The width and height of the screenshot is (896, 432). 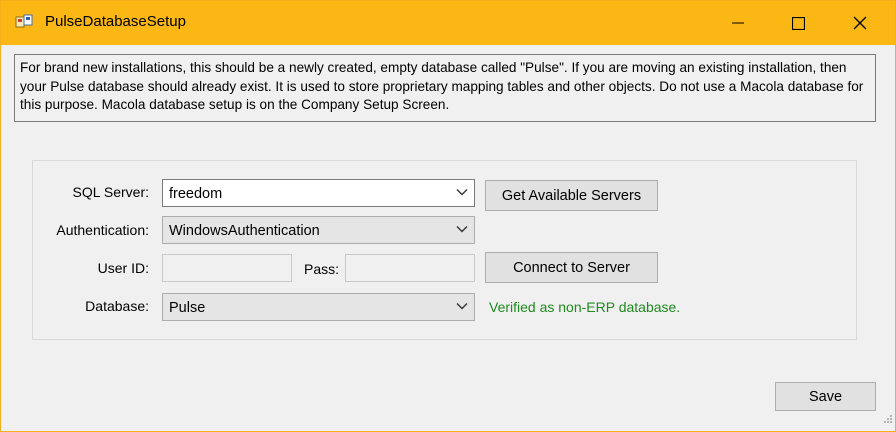 What do you see at coordinates (825, 396) in the screenshot?
I see `save-button: Save` at bounding box center [825, 396].